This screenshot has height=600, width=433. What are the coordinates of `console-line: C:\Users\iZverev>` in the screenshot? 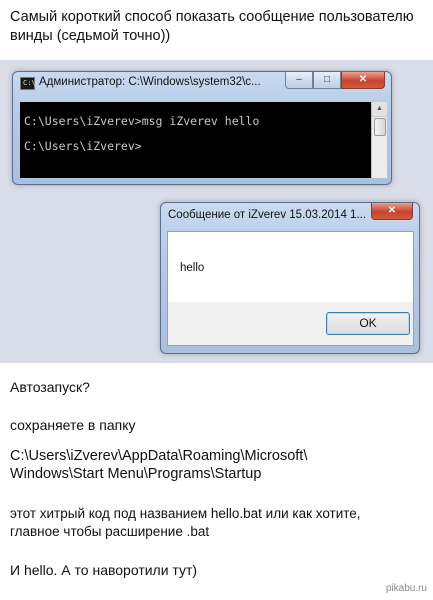 It's located at (83, 146).